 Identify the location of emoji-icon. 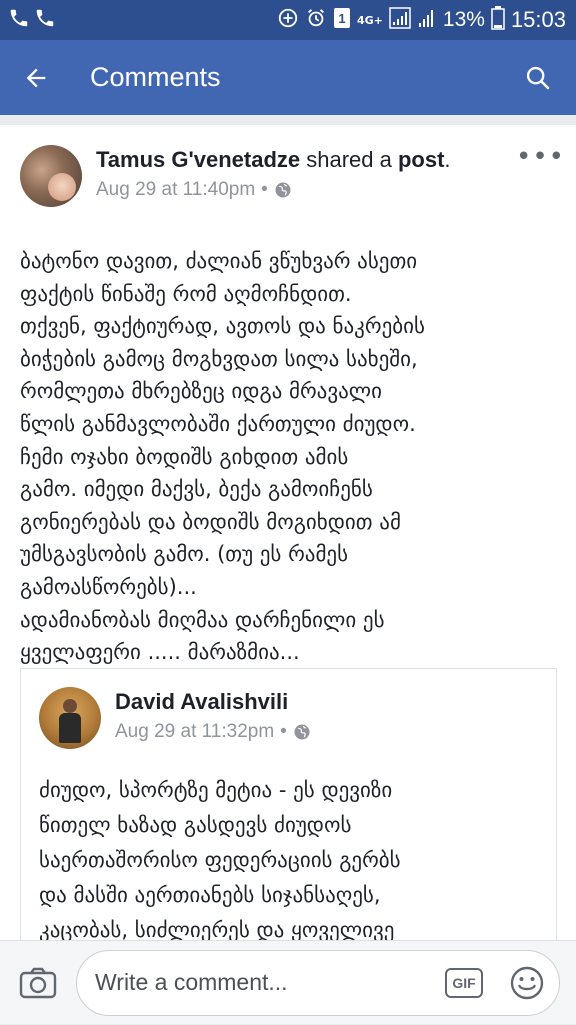
(527, 982).